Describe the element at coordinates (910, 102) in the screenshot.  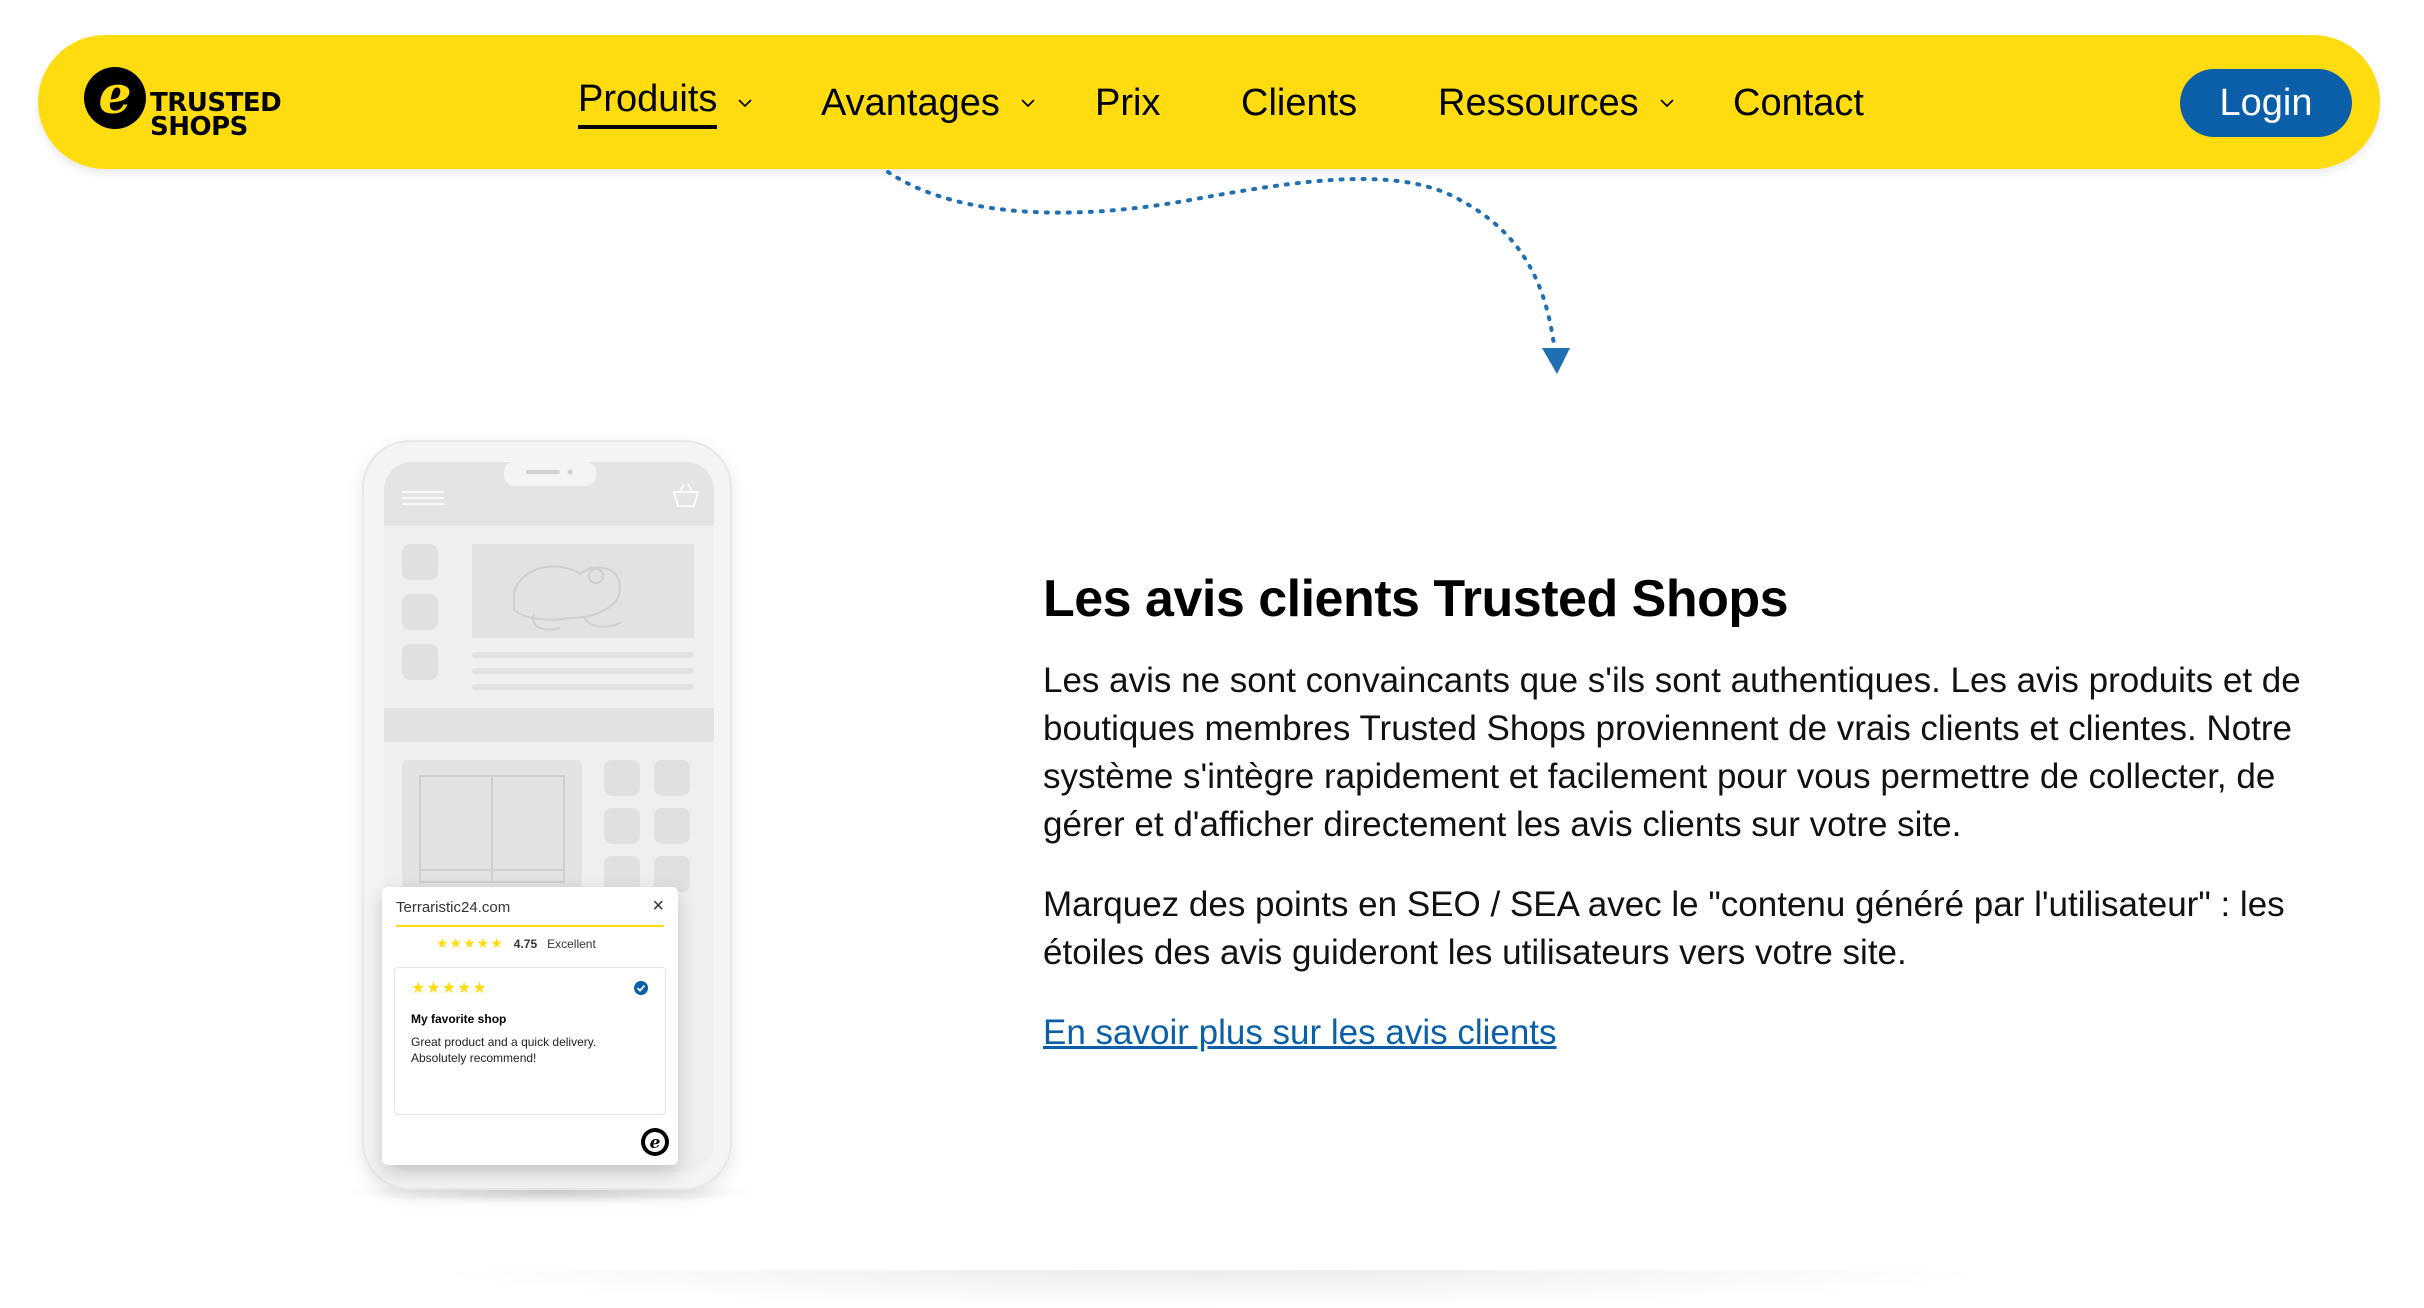
I see `nav-item-label: Avantages` at that location.